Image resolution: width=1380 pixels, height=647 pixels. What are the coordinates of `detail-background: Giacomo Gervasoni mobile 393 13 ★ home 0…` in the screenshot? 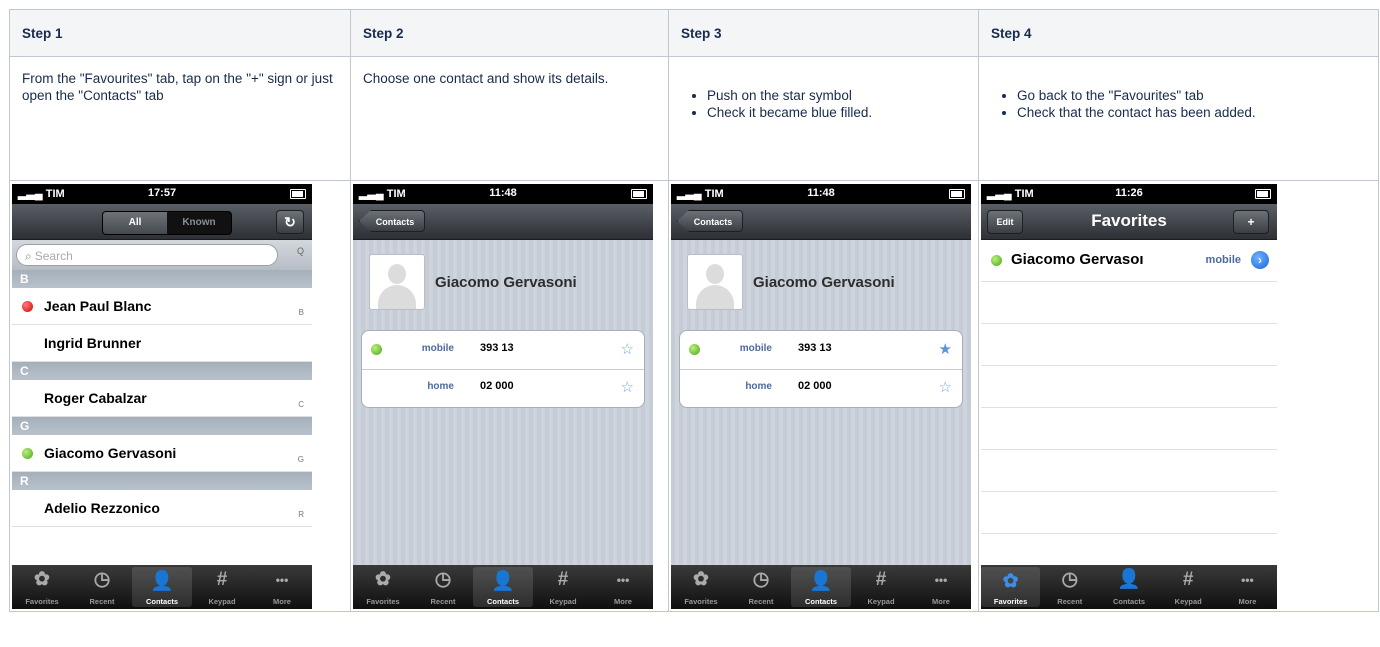 It's located at (821, 402).